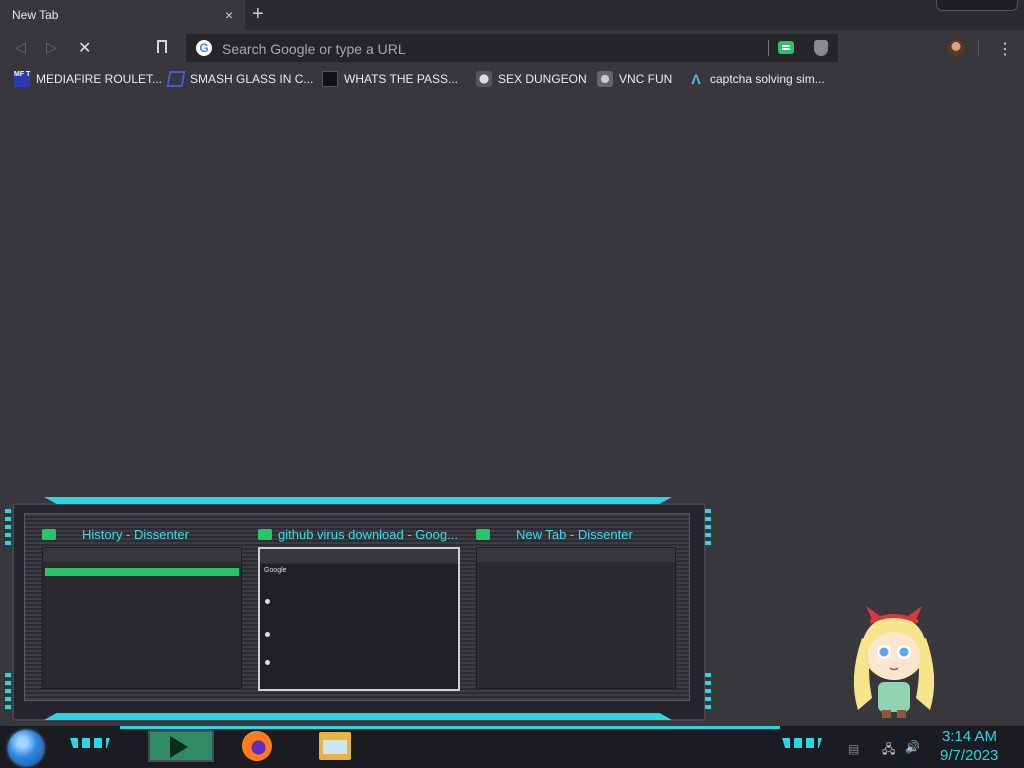  What do you see at coordinates (162, 48) in the screenshot?
I see `bookmark-icon` at bounding box center [162, 48].